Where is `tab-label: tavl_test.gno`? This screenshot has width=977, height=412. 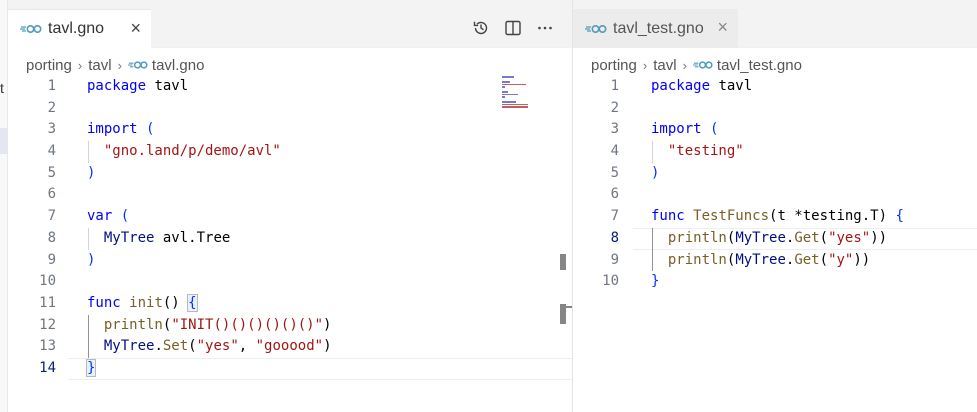
tab-label: tavl_test.gno is located at coordinates (658, 28).